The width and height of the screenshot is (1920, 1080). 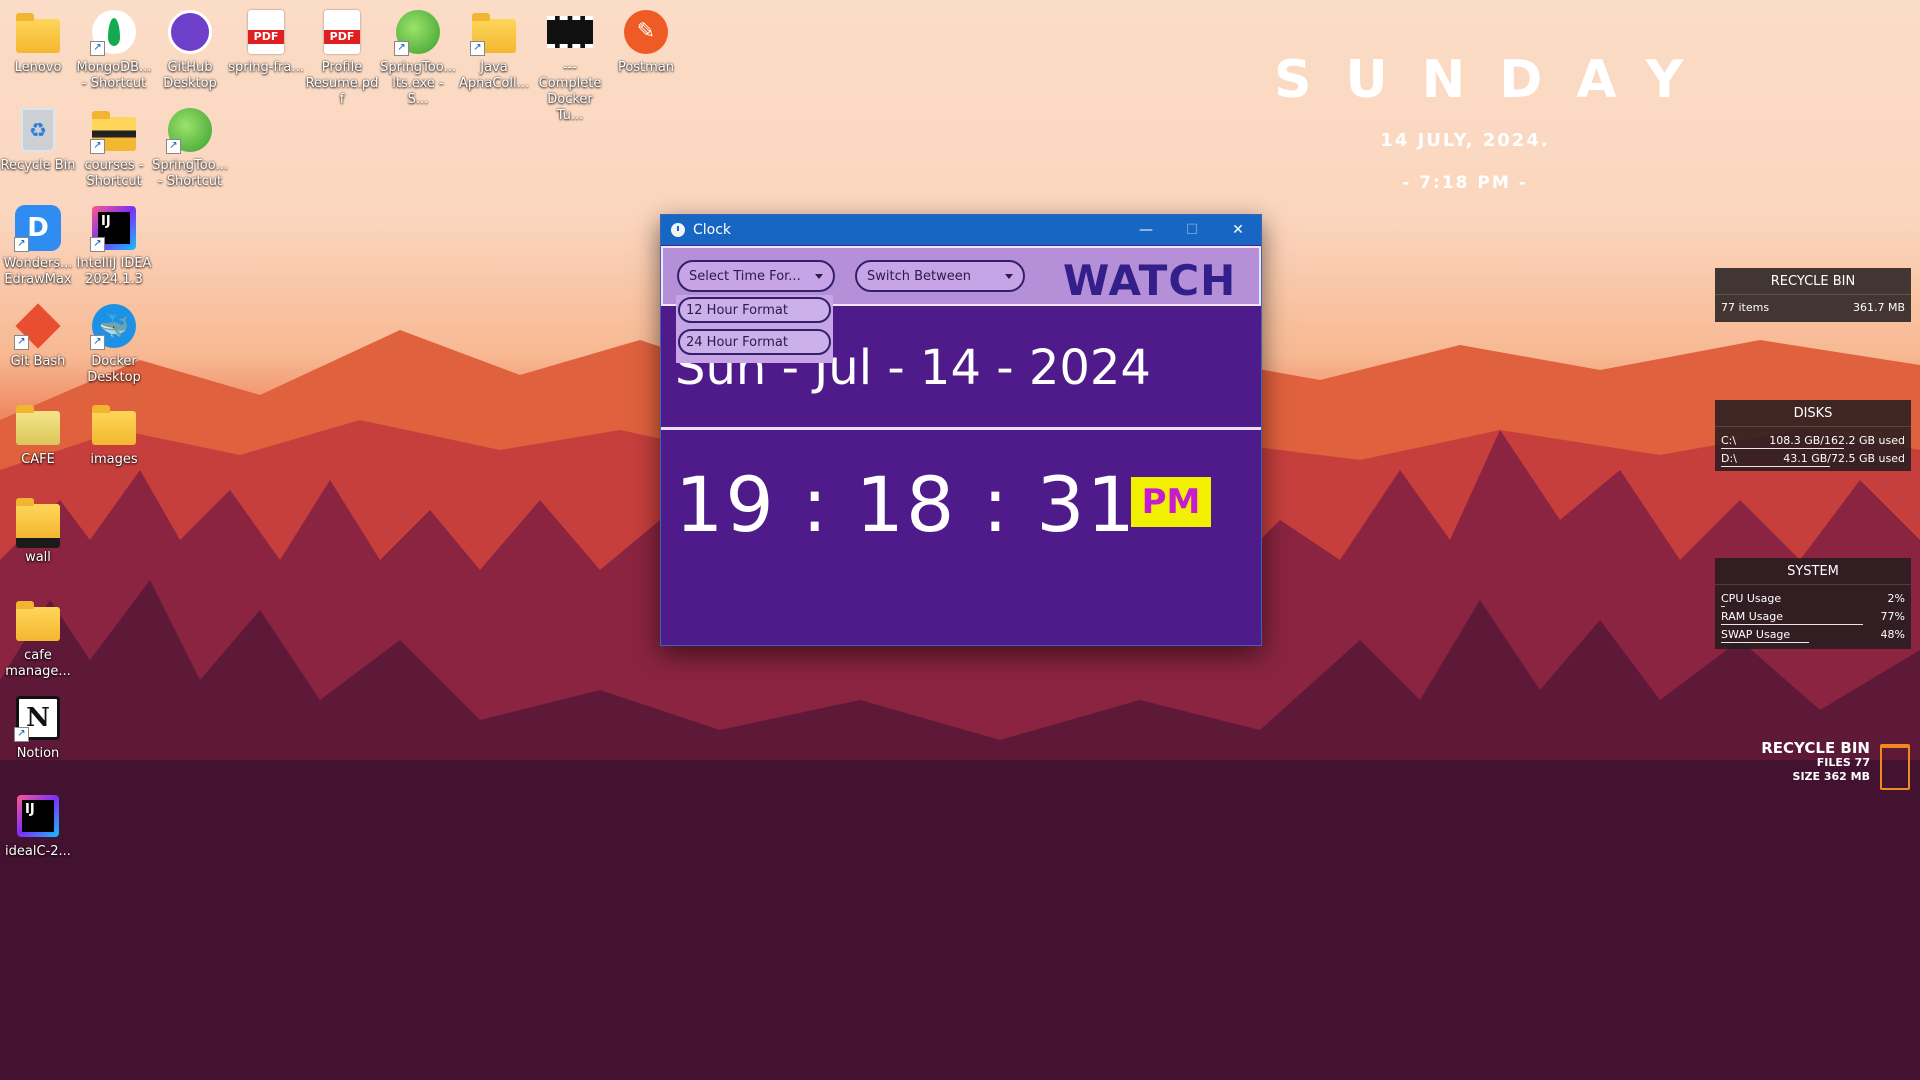 What do you see at coordinates (38, 130) in the screenshot?
I see `recycle-bin-icon: ♻` at bounding box center [38, 130].